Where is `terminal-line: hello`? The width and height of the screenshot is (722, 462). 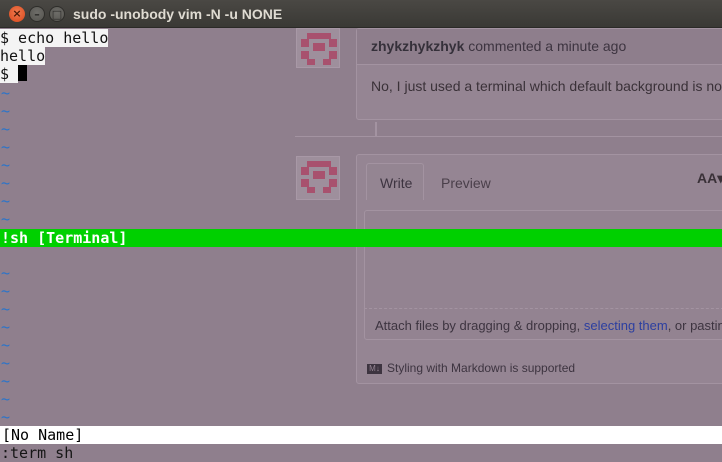 terminal-line: hello is located at coordinates (23, 56).